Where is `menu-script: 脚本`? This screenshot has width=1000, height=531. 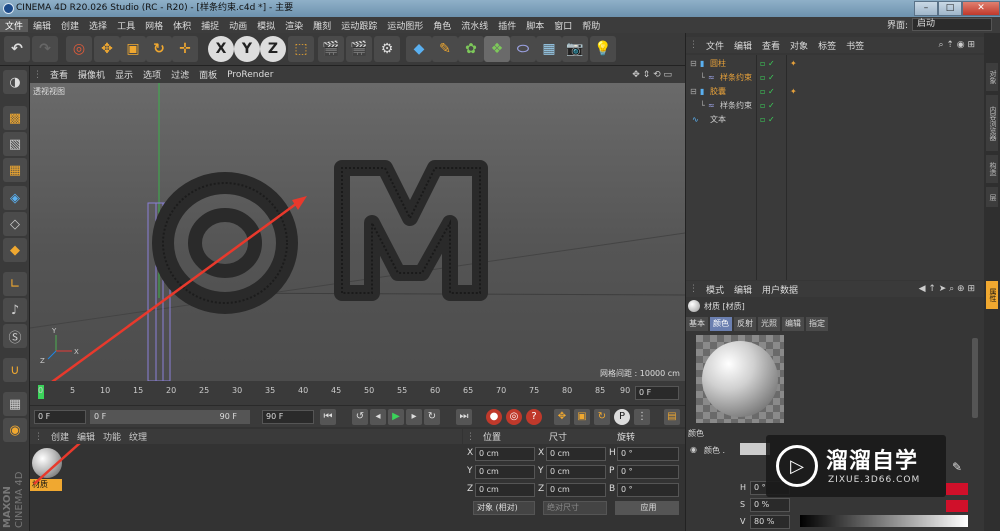
menu-script: 脚本 is located at coordinates (535, 25).